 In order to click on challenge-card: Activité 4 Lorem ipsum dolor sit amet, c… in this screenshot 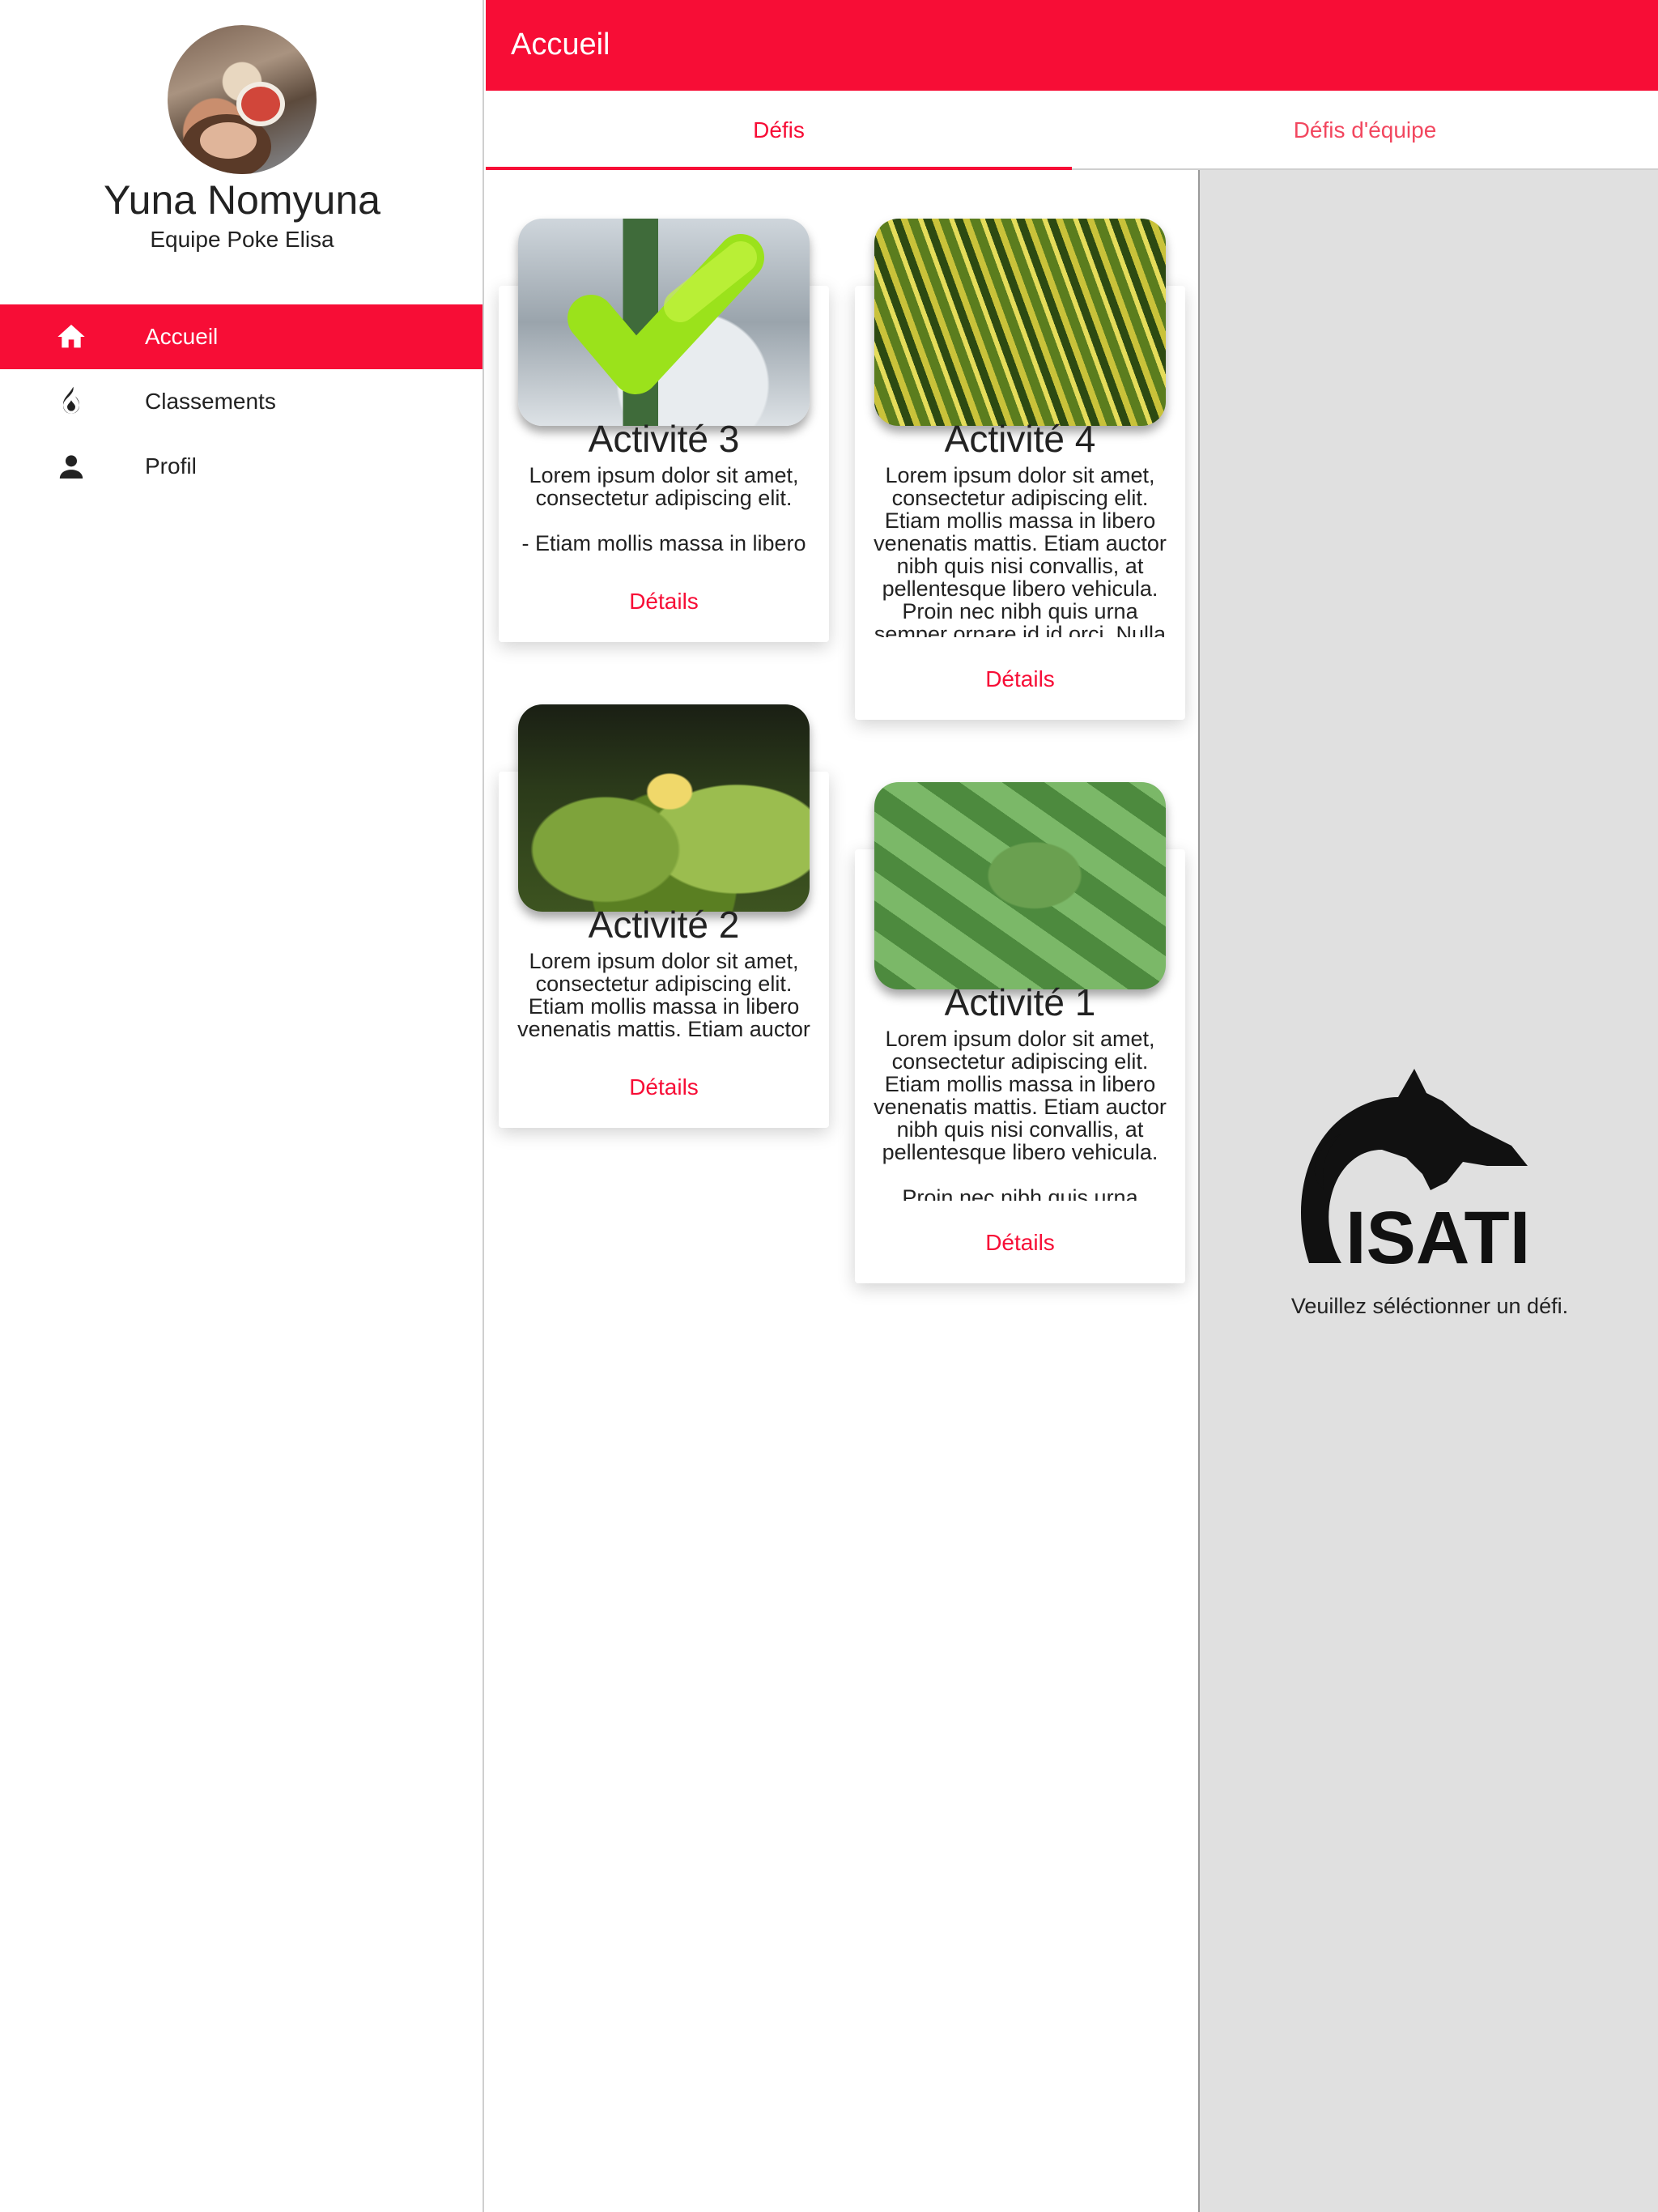, I will do `click(1020, 470)`.